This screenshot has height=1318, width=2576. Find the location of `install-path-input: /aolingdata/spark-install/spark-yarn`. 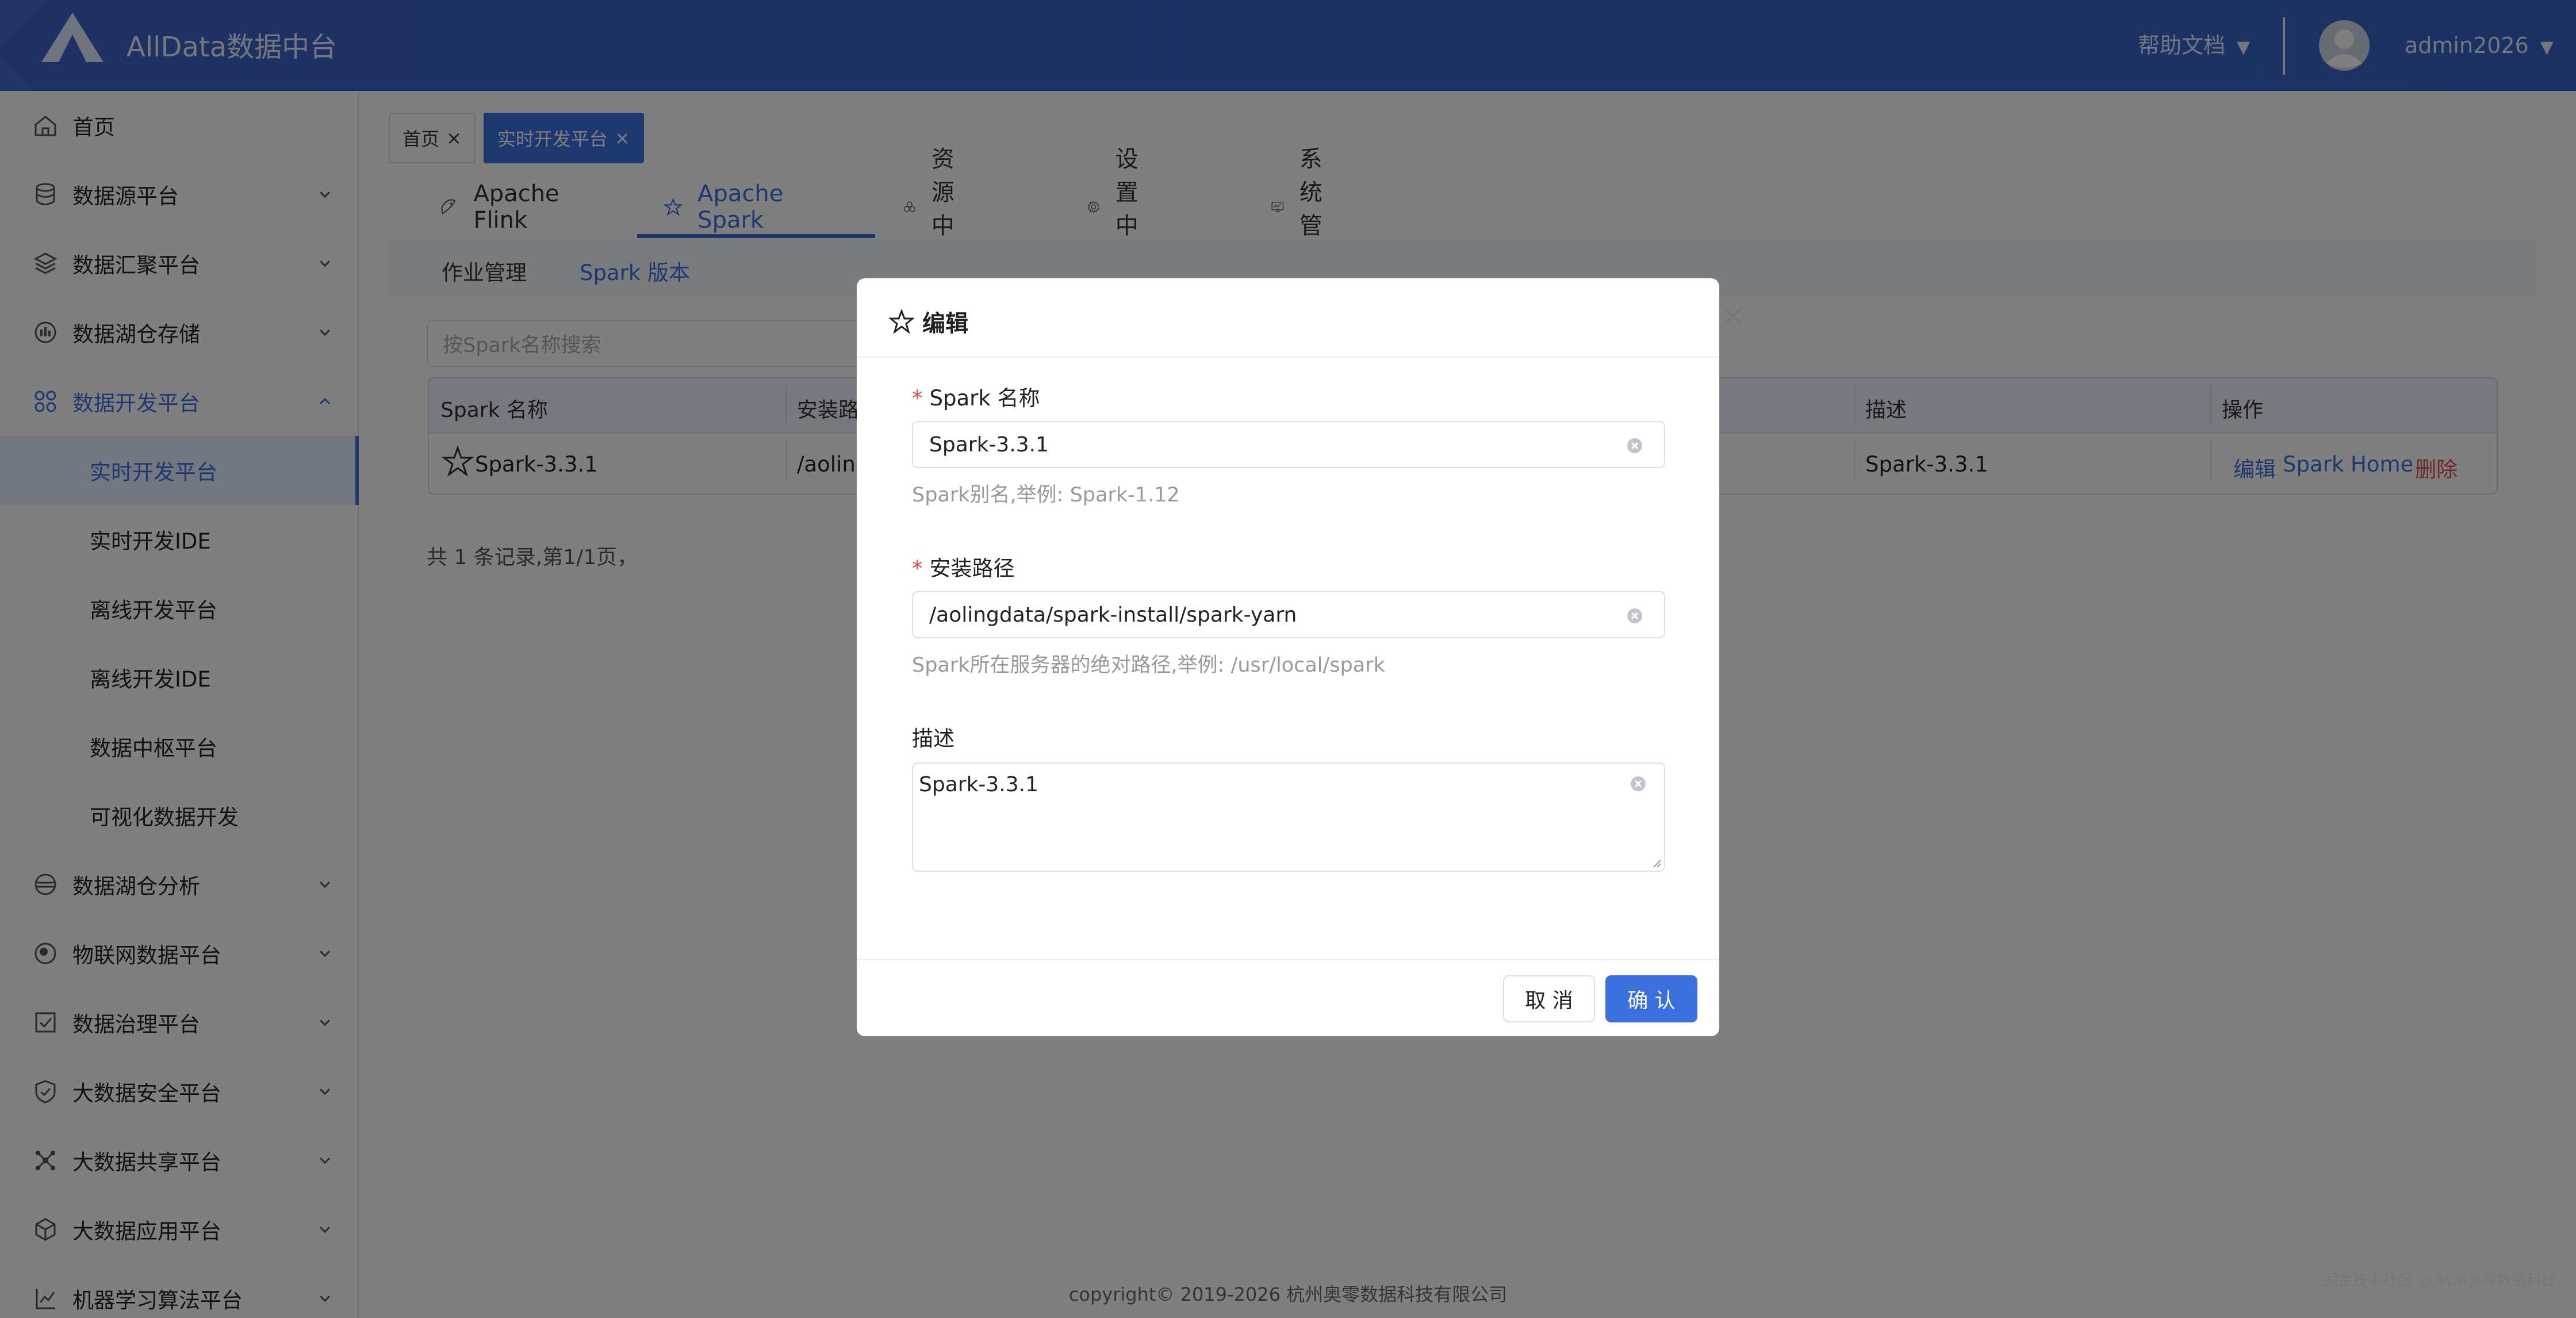

install-path-input: /aolingdata/spark-install/spark-yarn is located at coordinates (1288, 614).